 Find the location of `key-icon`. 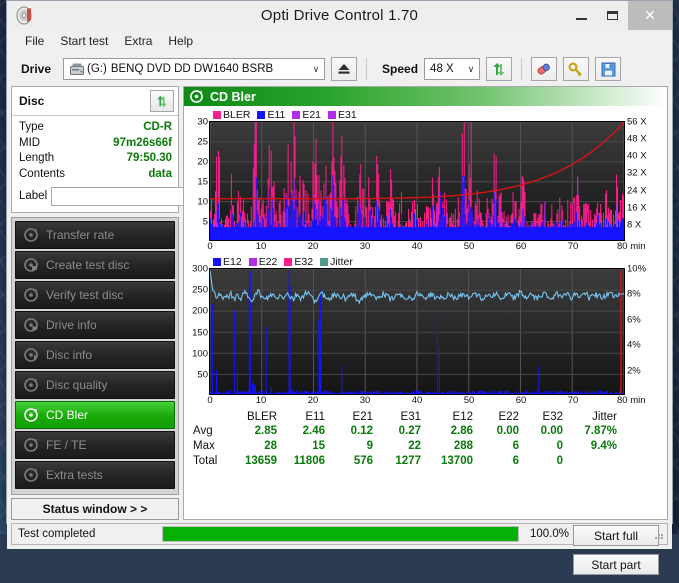

key-icon is located at coordinates (576, 69).